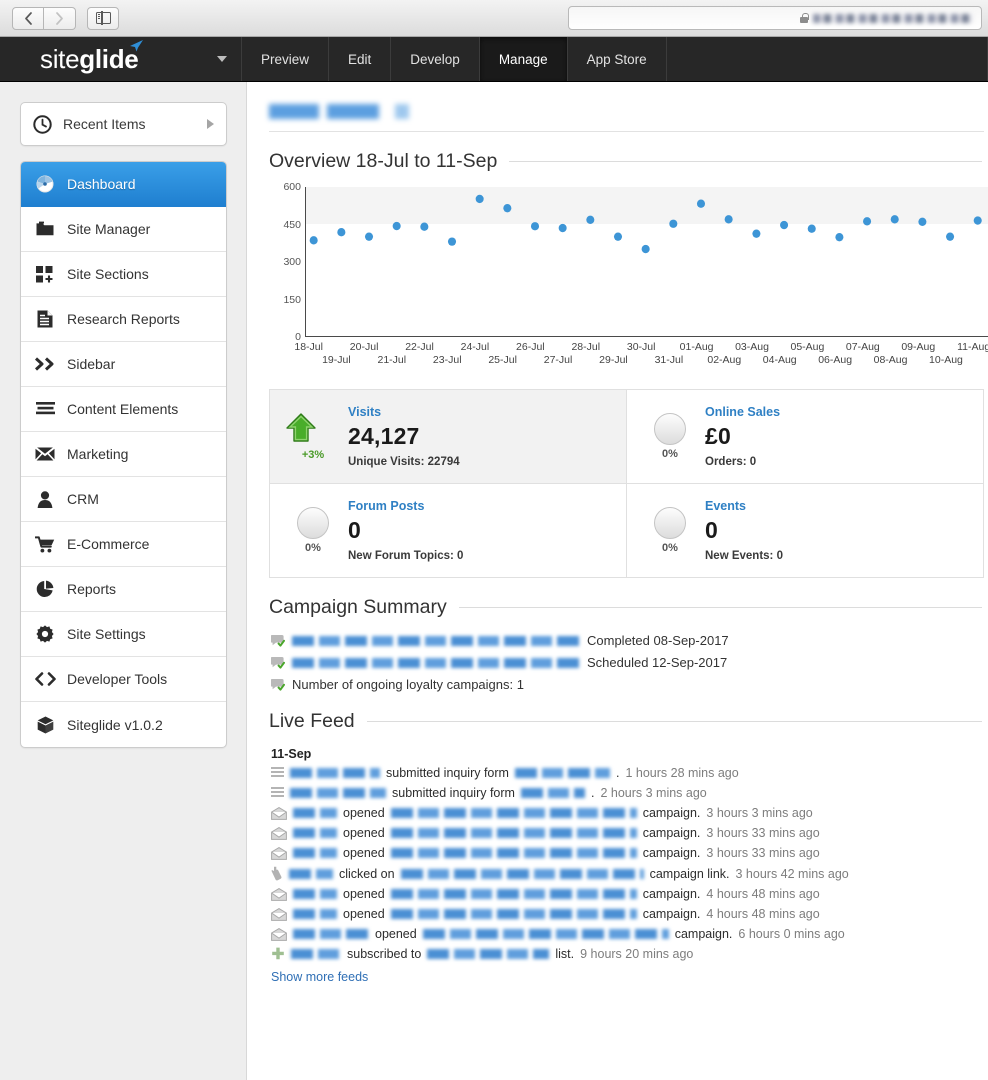 The width and height of the screenshot is (988, 1080). Describe the element at coordinates (60, 18) in the screenshot. I see `forward-button` at that location.